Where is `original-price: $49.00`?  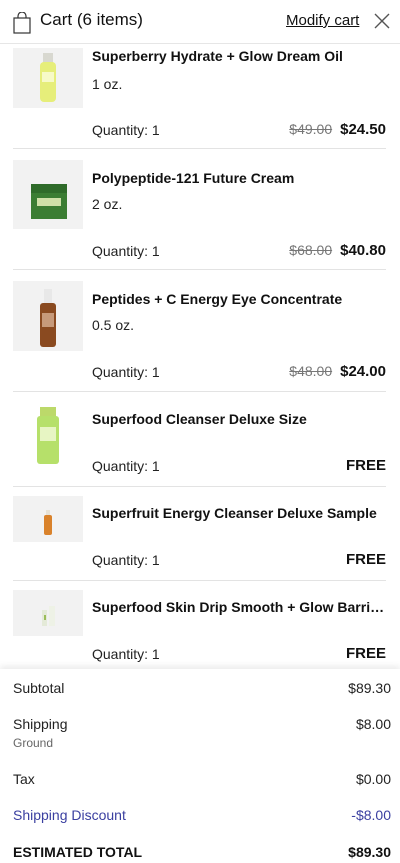 original-price: $49.00 is located at coordinates (311, 129).